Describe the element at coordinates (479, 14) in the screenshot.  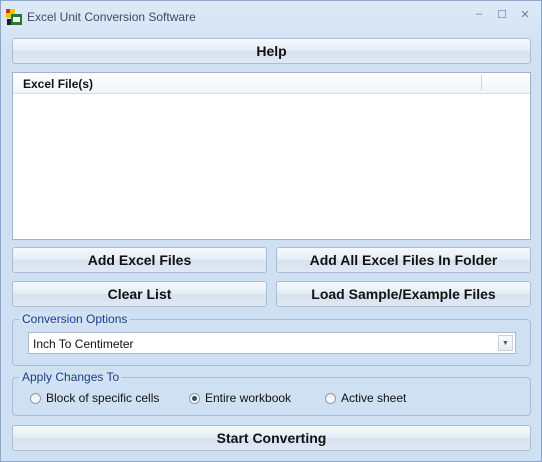
I see `minimize-icon: –` at that location.